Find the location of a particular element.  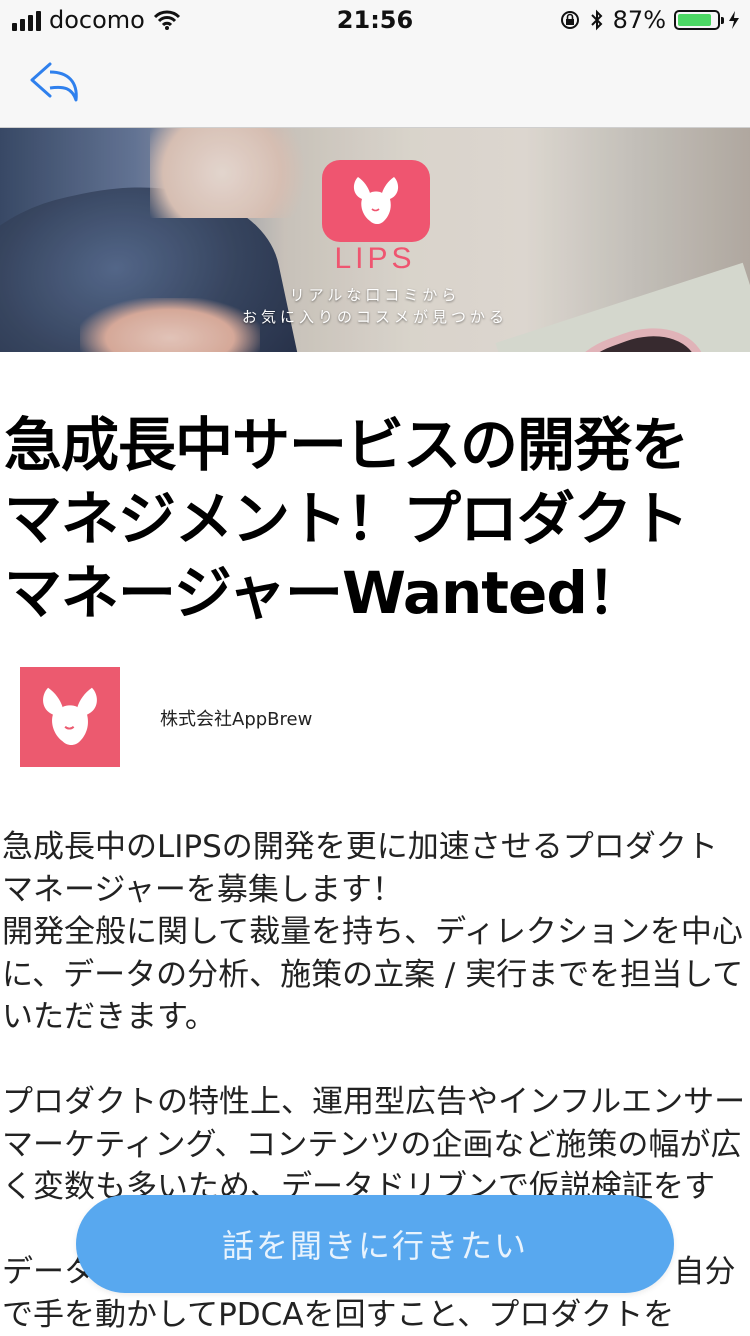

apply-interest-button: 話を聞きに行きたい is located at coordinates (375, 1244).